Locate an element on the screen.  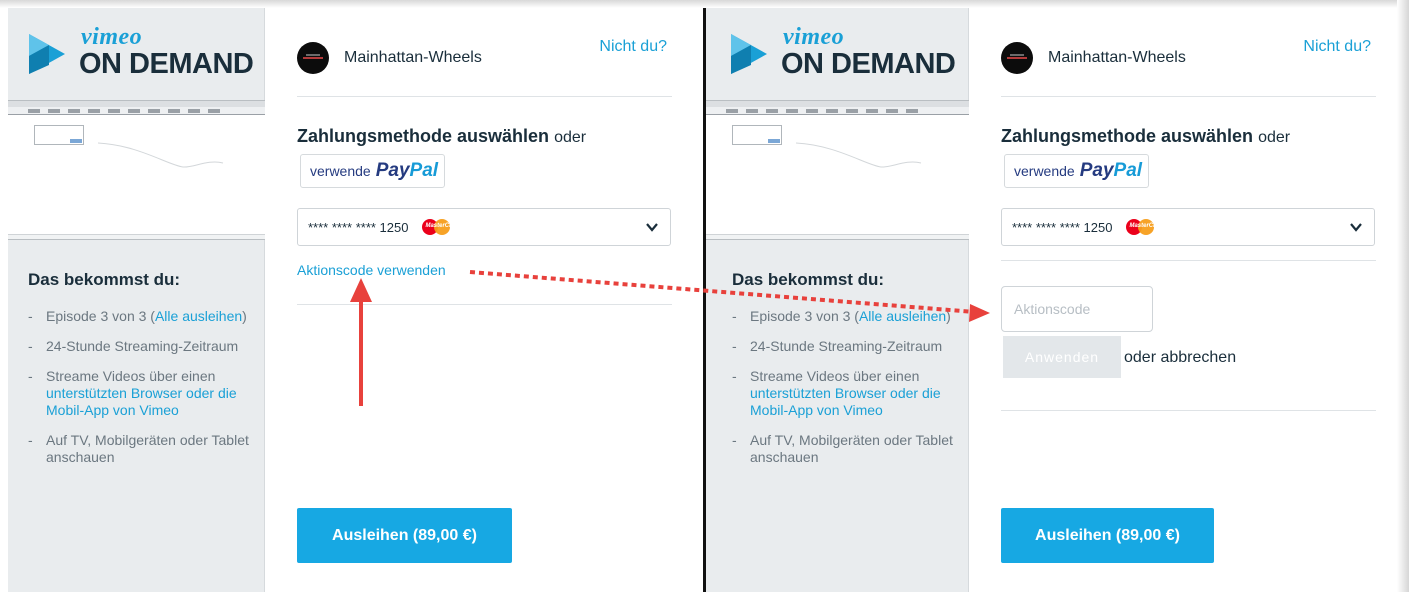
promo-code-link: Aktionscode verwenden is located at coordinates (371, 270).